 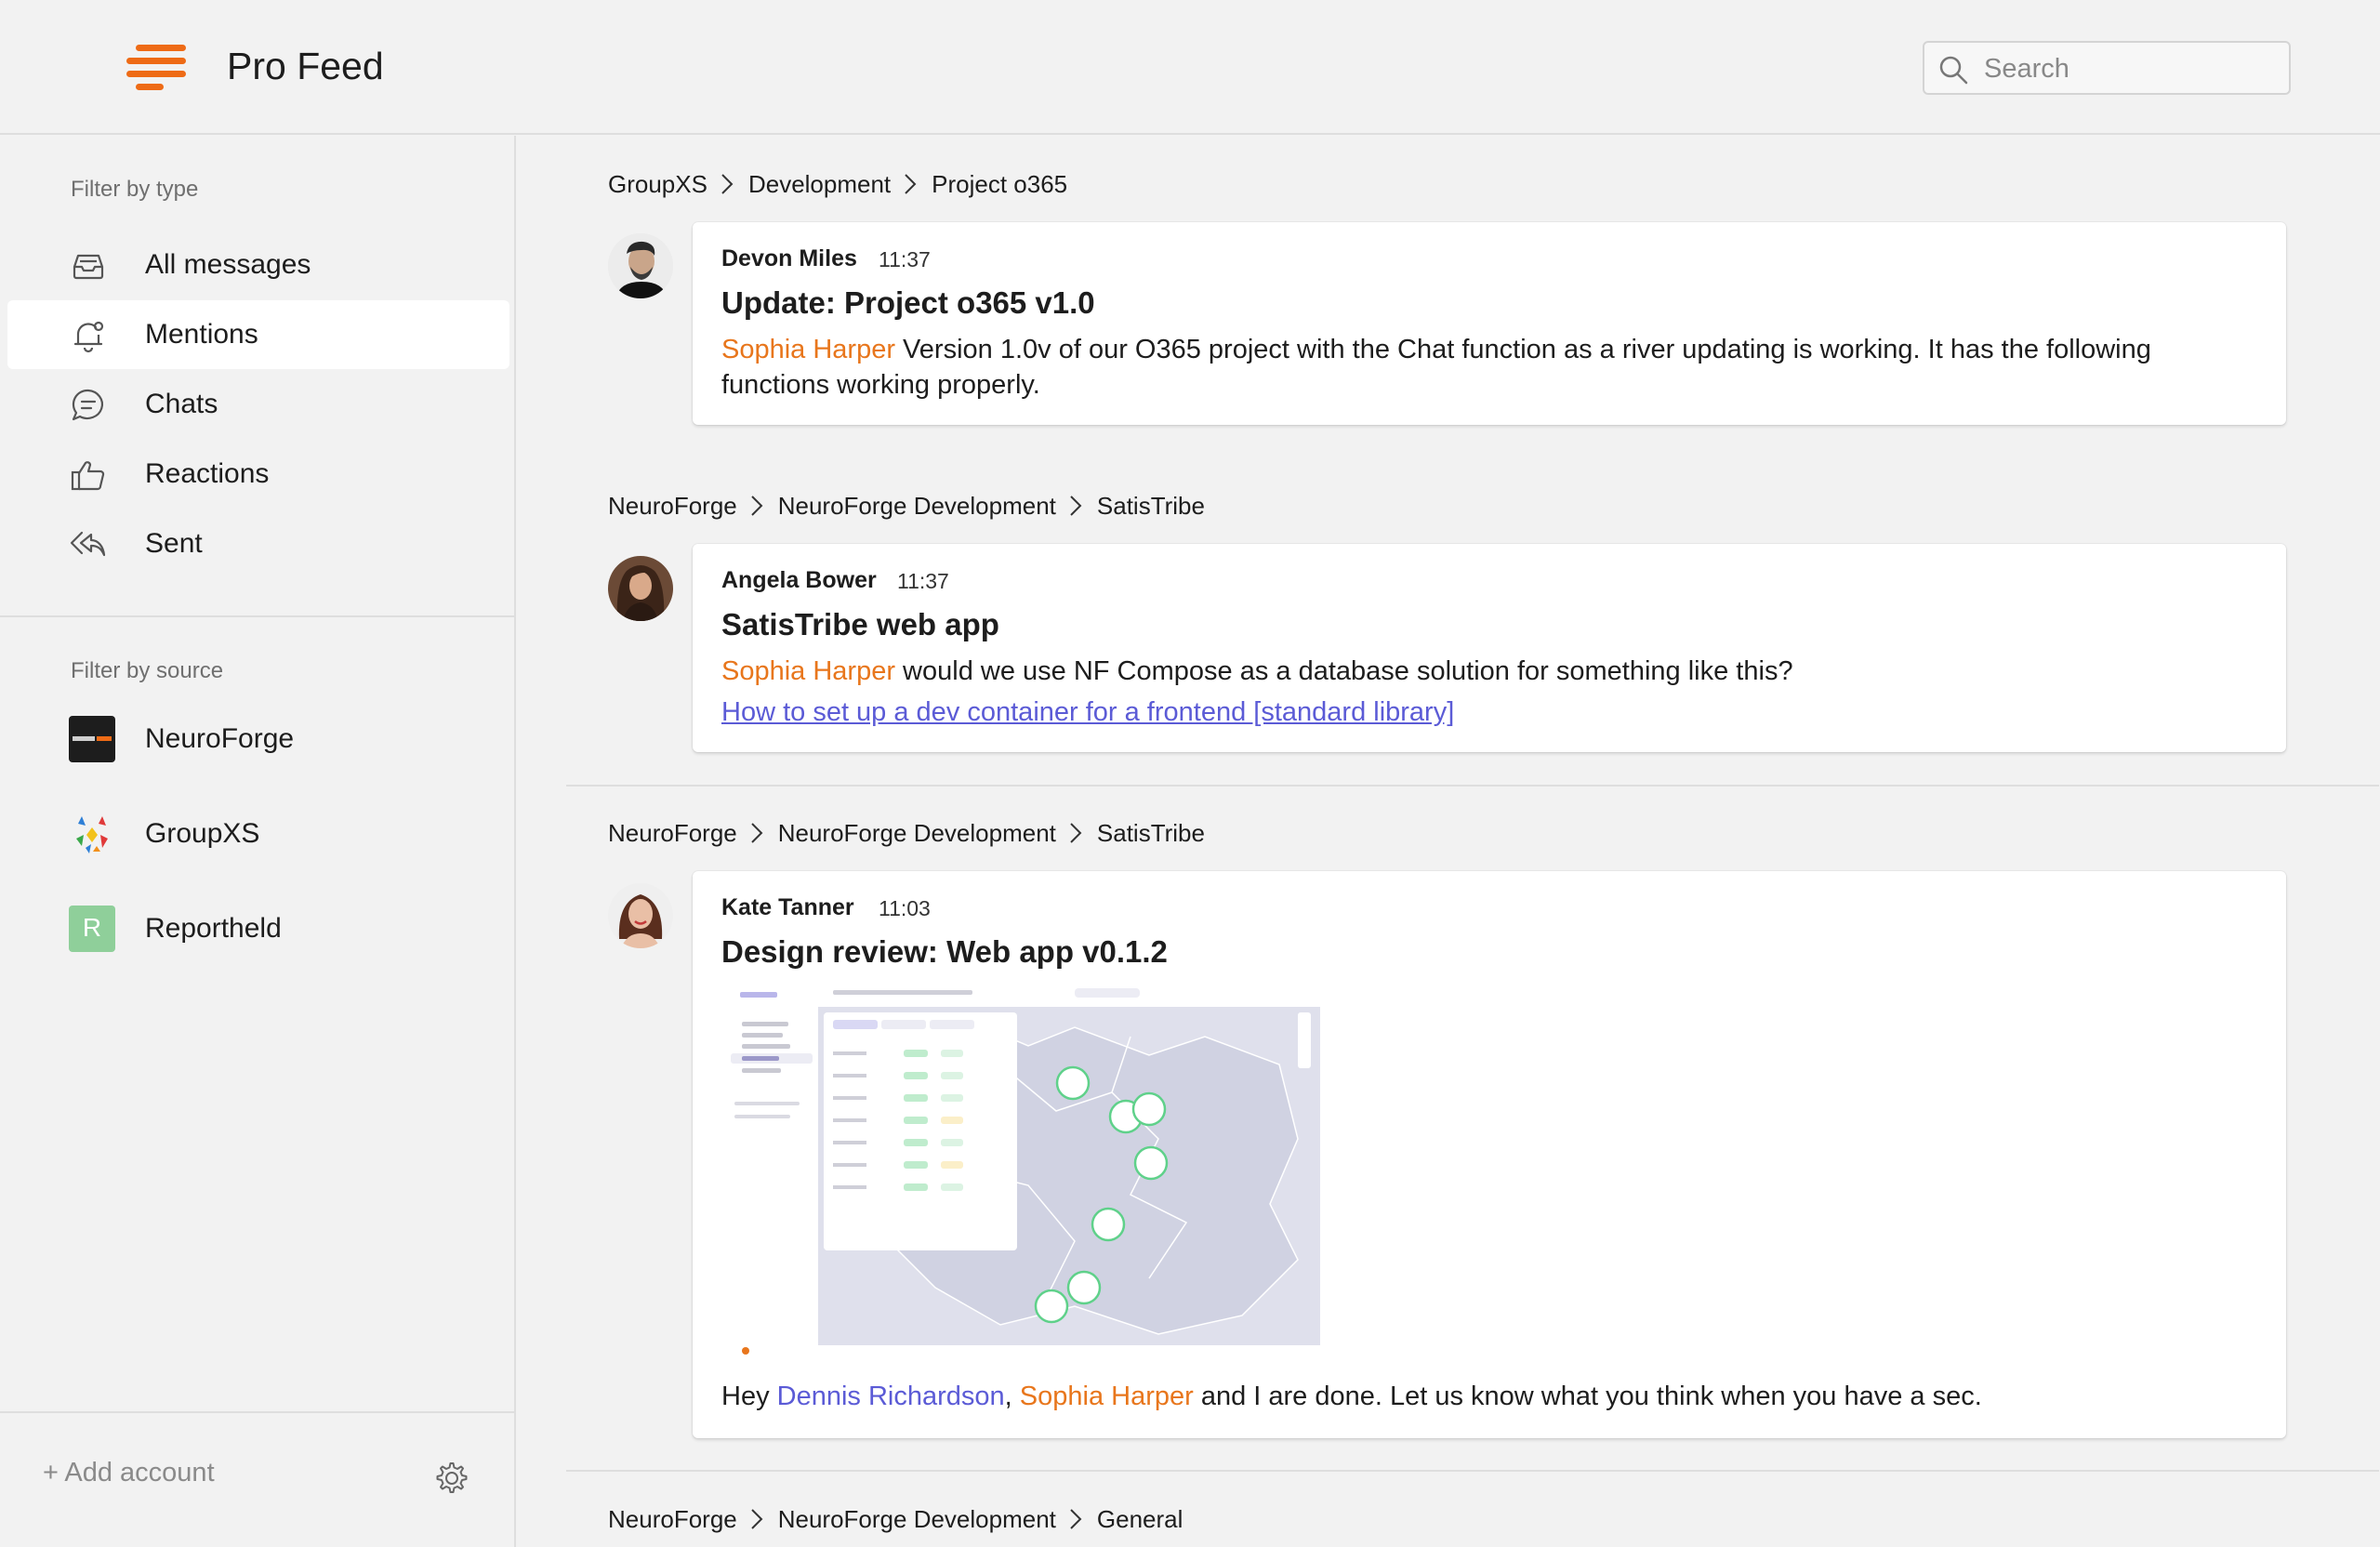 I want to click on add-account-button: + Add account, so click(x=129, y=1473).